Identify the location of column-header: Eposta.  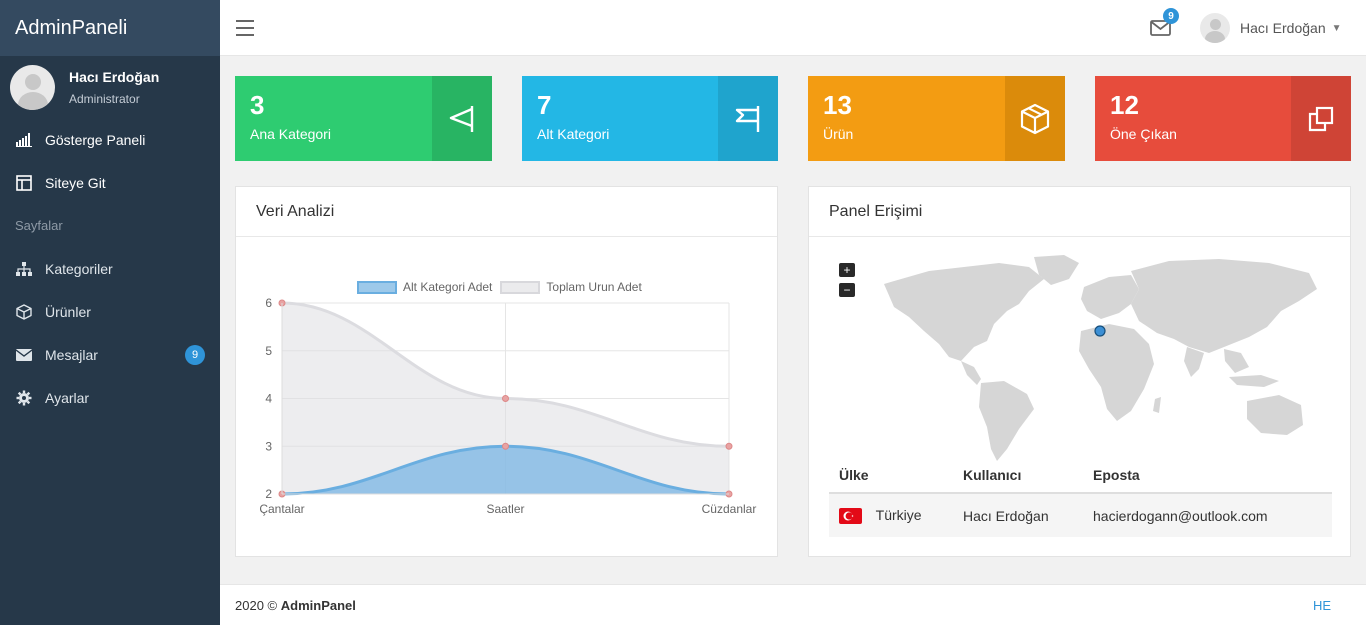
(1207, 475).